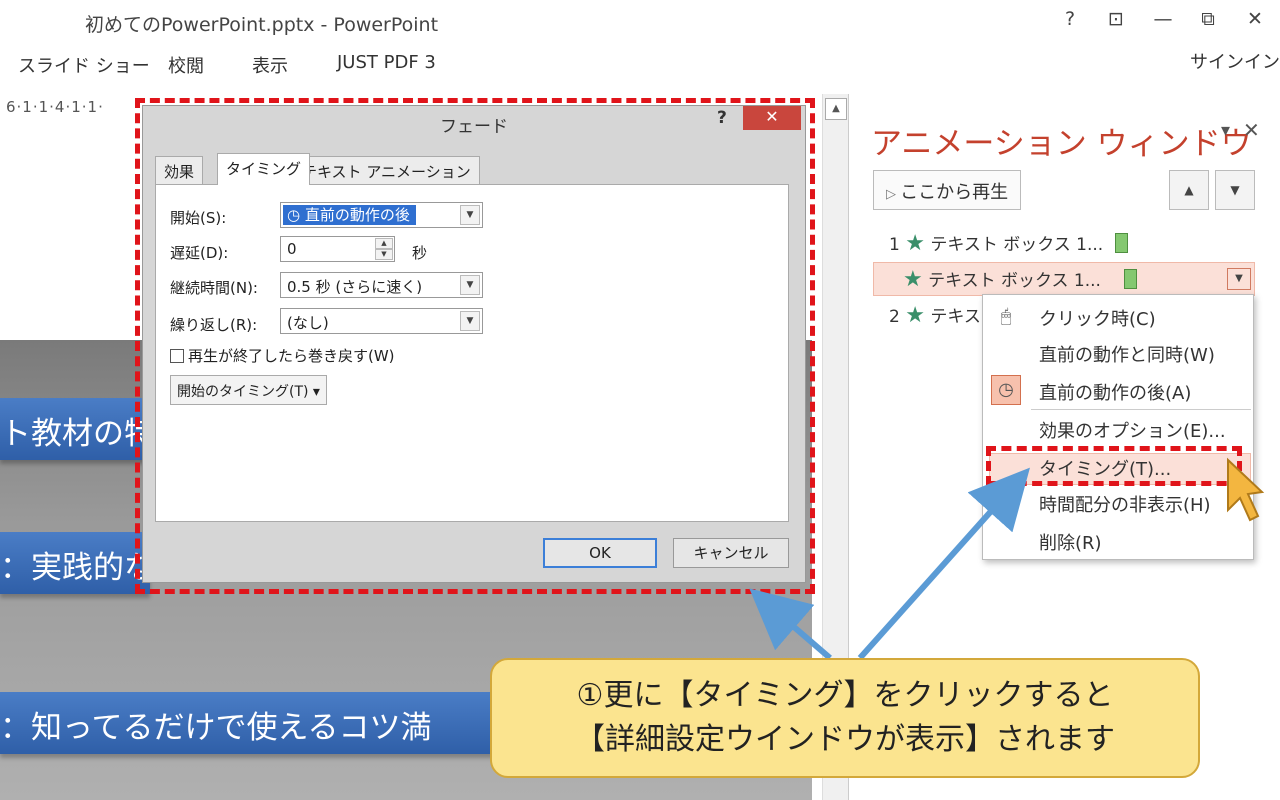 The height and width of the screenshot is (800, 1280). What do you see at coordinates (1239, 279) in the screenshot?
I see `item-dropdown-icon: ▼` at bounding box center [1239, 279].